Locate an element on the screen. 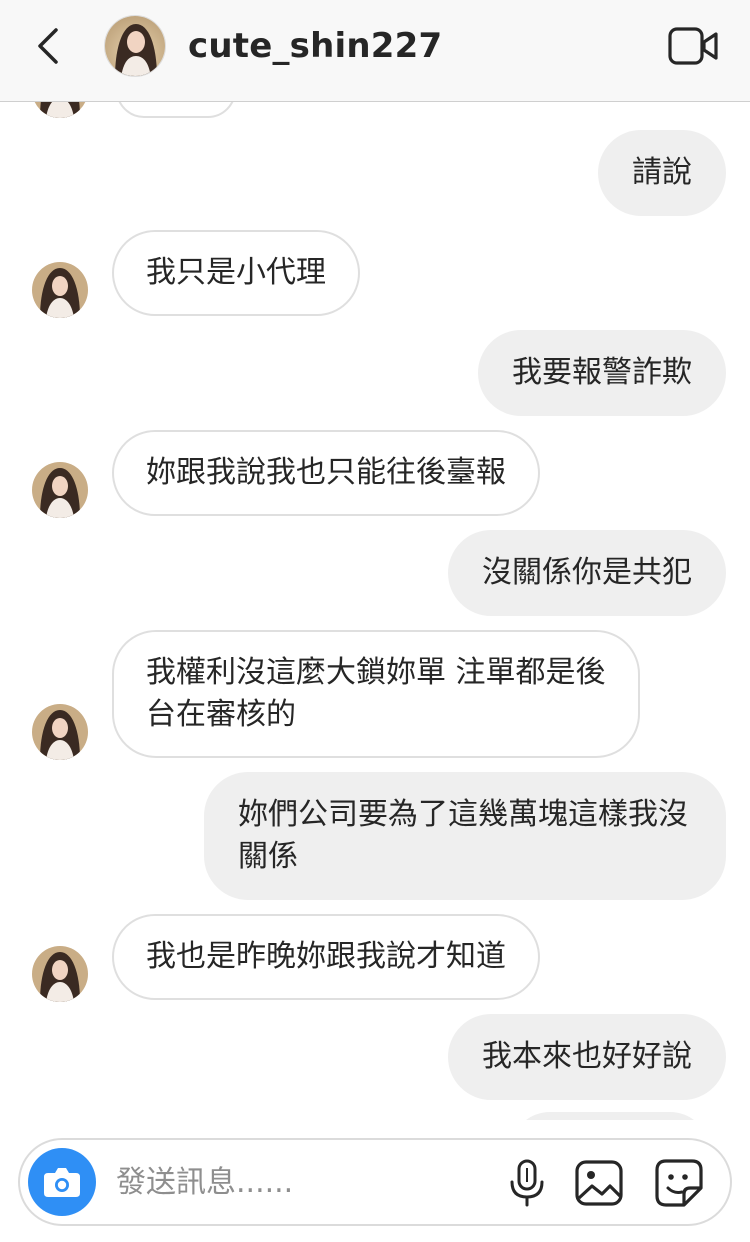 Image resolution: width=750 pixels, height=1242 pixels. microphone-icon is located at coordinates (527, 1183).